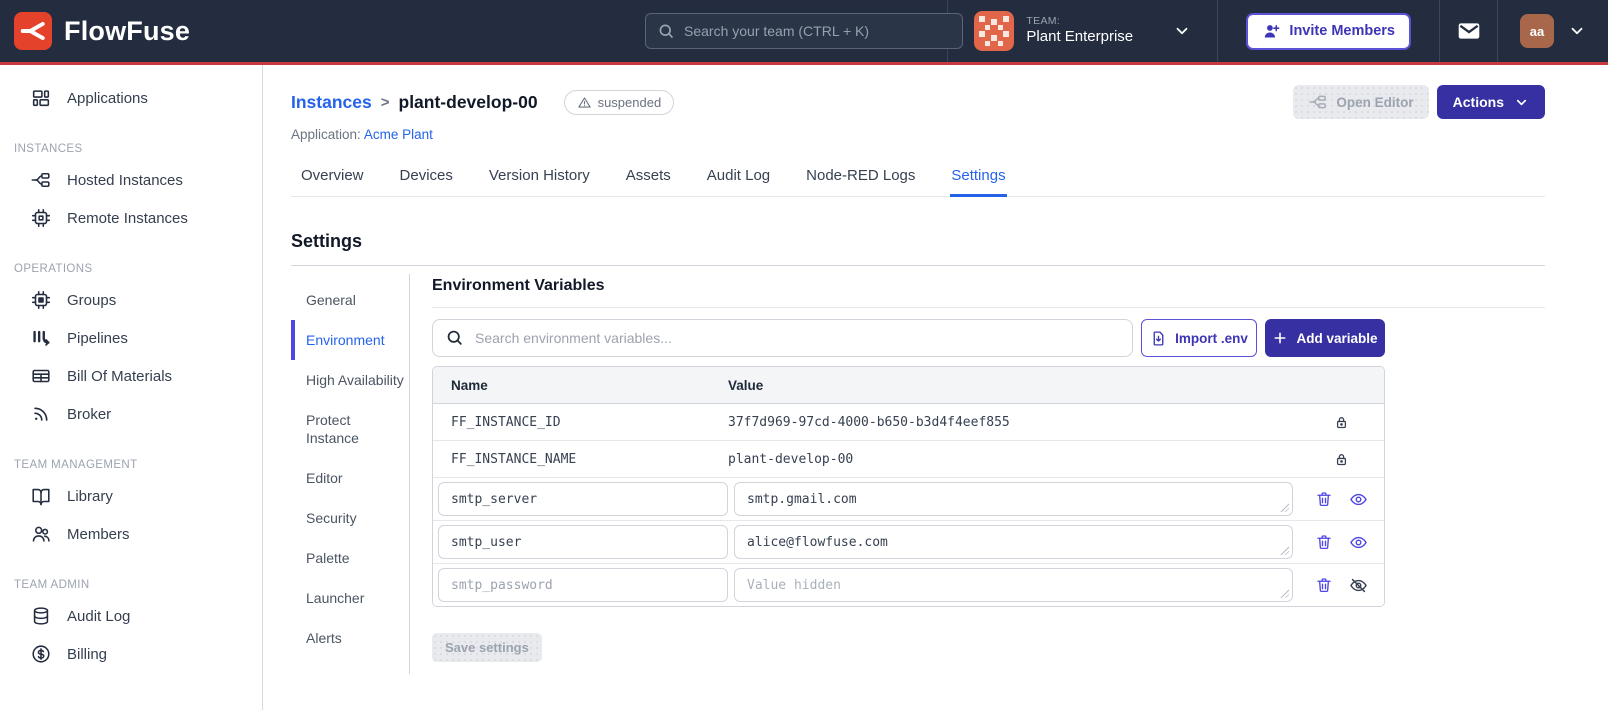  Describe the element at coordinates (1337, 338) in the screenshot. I see `add-variable-label: Add variable` at that location.